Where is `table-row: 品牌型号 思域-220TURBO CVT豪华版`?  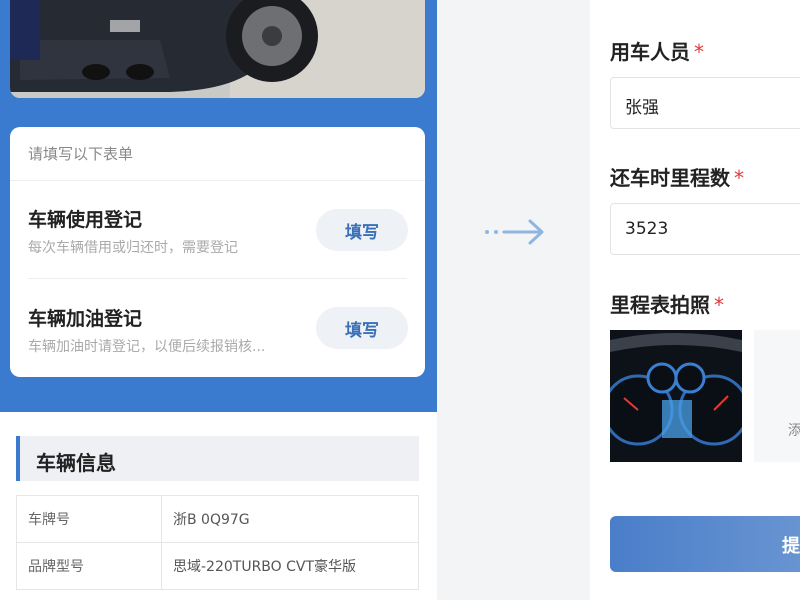 table-row: 品牌型号 思域-220TURBO CVT豪华版 is located at coordinates (217, 566).